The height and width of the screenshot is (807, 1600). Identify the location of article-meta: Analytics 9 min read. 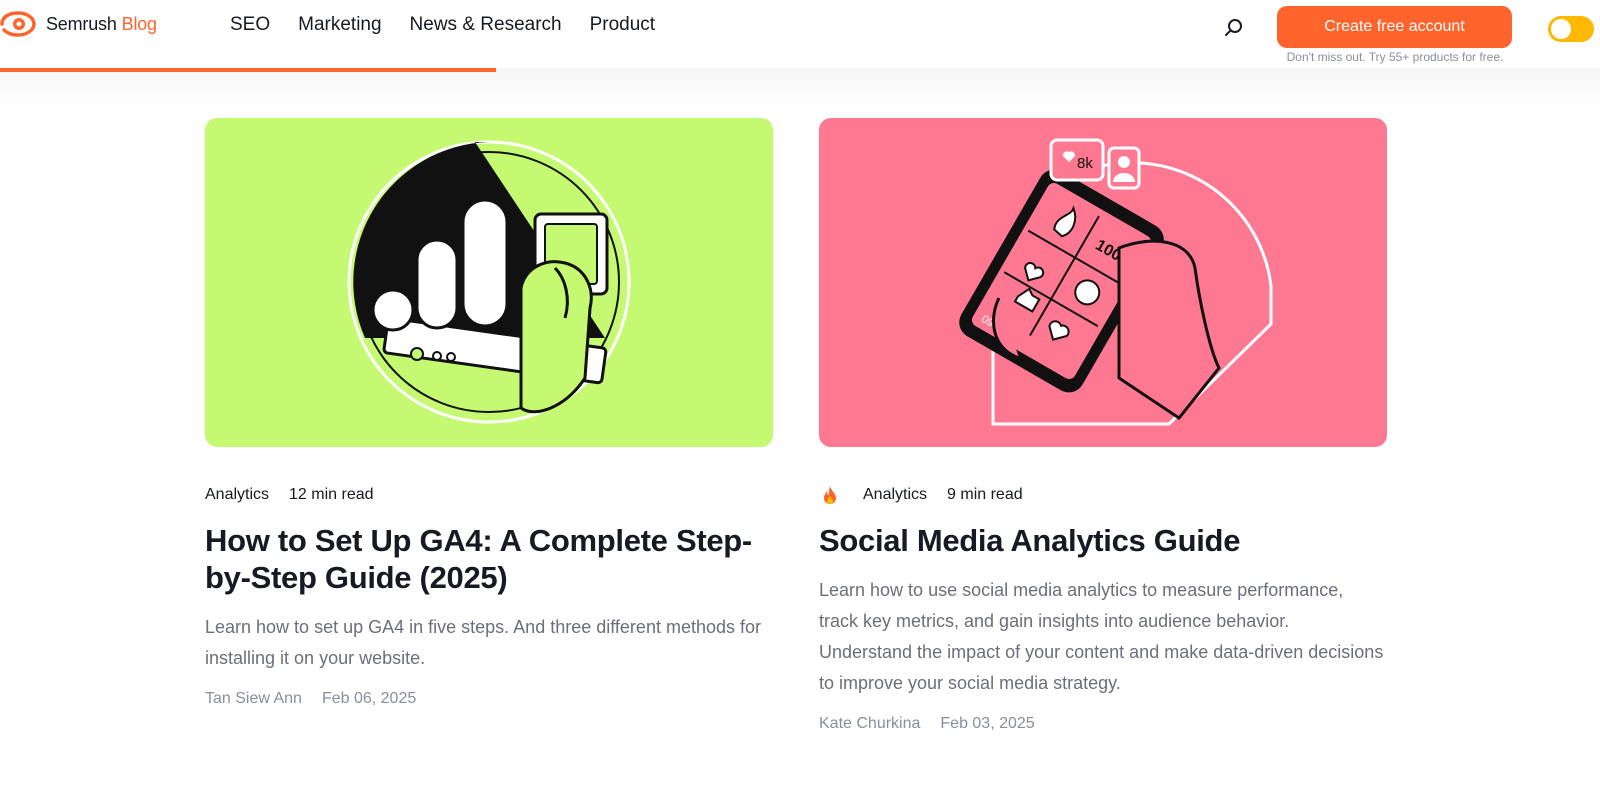
(1103, 495).